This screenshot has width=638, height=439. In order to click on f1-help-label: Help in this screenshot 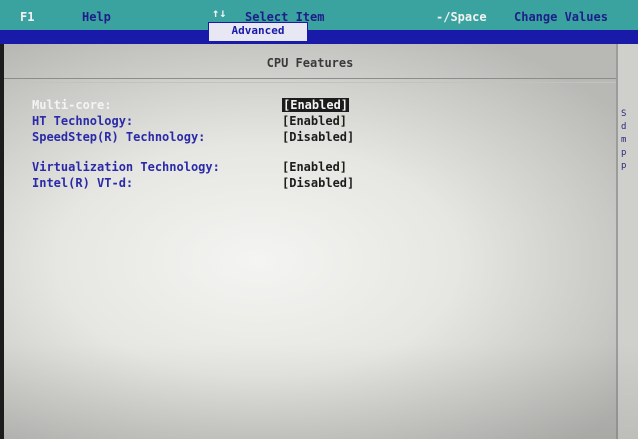, I will do `click(96, 17)`.